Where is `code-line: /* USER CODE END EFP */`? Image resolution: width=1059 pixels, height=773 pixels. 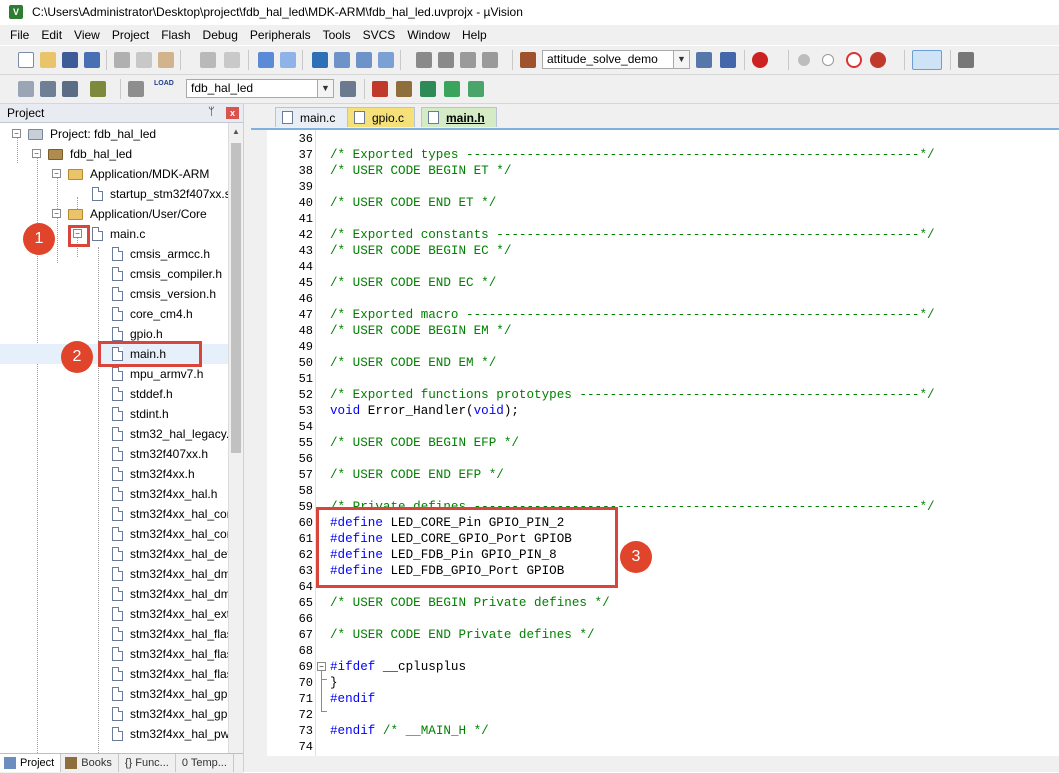
code-line: /* USER CODE END EFP */ is located at coordinates (417, 475).